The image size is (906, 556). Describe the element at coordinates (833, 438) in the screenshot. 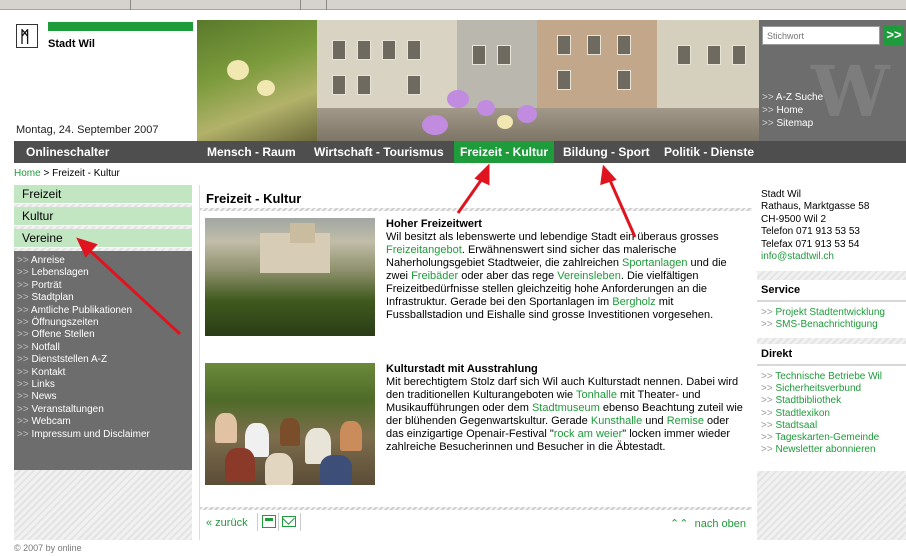

I see `direkt-link: >> Tageskarten-Gemeinde` at that location.